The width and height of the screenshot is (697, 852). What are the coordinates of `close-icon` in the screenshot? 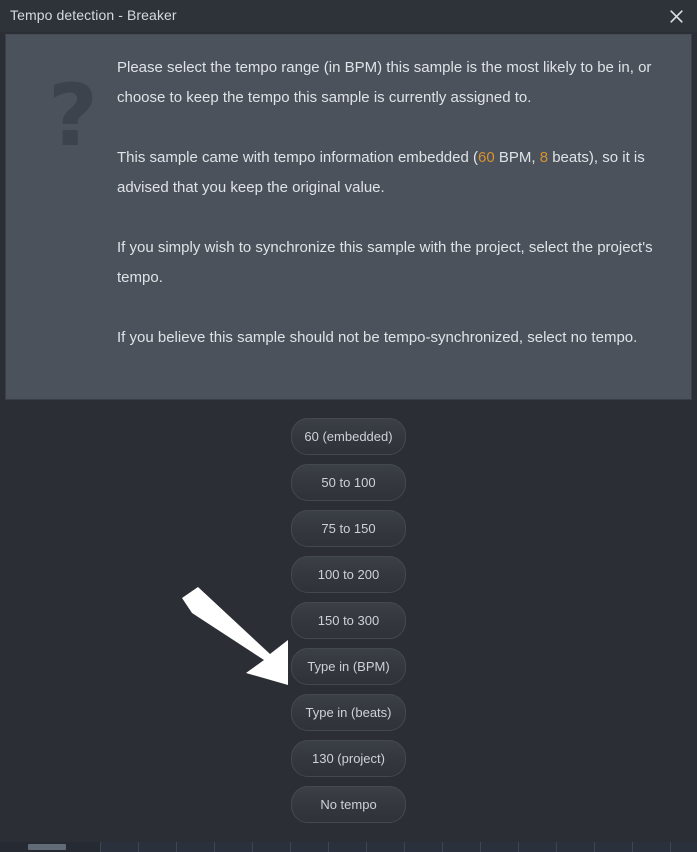 It's located at (676, 16).